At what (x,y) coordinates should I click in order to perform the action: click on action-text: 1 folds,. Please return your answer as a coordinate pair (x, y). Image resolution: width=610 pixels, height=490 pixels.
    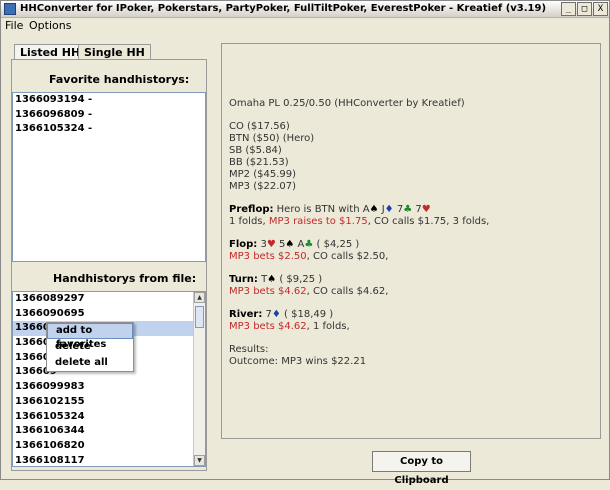
    Looking at the image, I should click on (249, 221).